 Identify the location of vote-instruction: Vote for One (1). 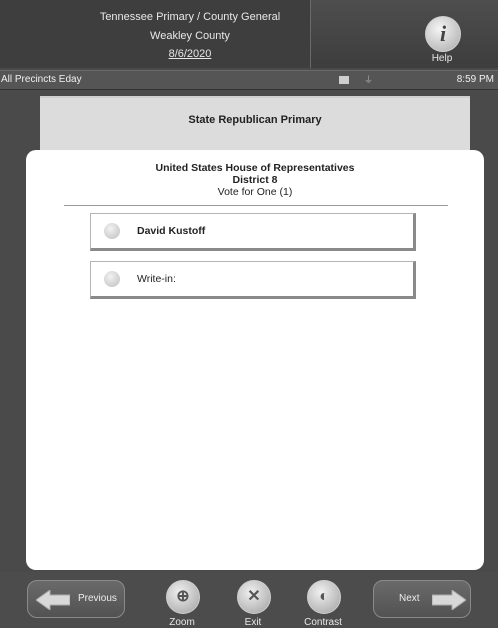
(255, 192).